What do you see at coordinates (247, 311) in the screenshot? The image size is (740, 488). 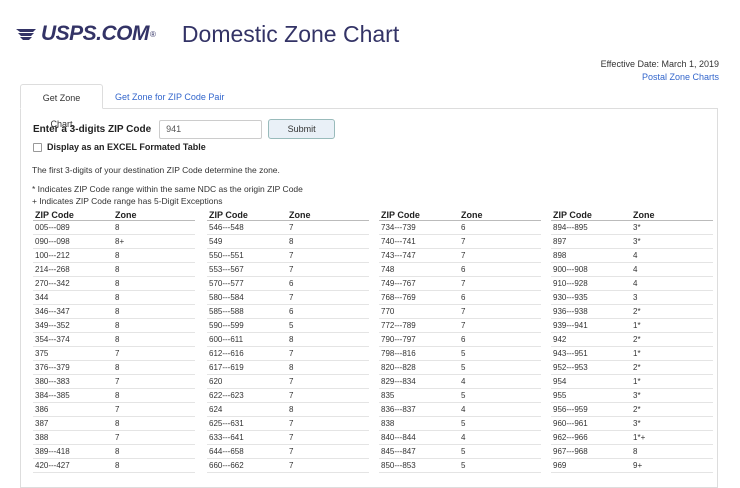 I see `zip-range-cell: 585---588` at bounding box center [247, 311].